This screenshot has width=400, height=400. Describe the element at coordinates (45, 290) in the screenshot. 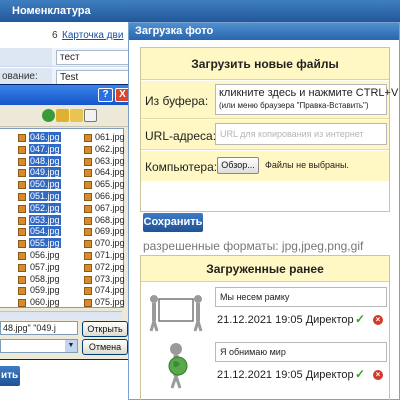

I see `file-name: 059.jpg` at that location.